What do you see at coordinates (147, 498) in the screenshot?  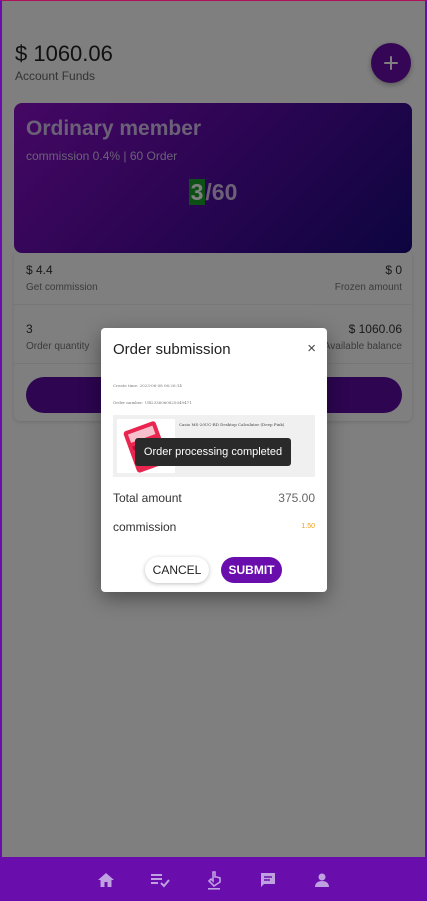 I see `total-label: Total amount` at bounding box center [147, 498].